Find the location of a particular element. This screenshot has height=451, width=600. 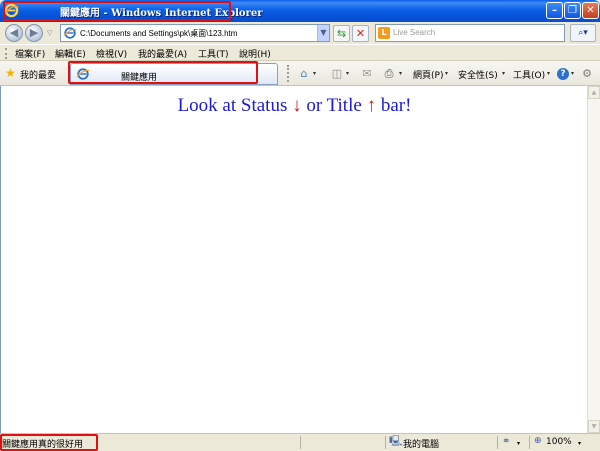

refresh-button: ⇆ is located at coordinates (341, 33).